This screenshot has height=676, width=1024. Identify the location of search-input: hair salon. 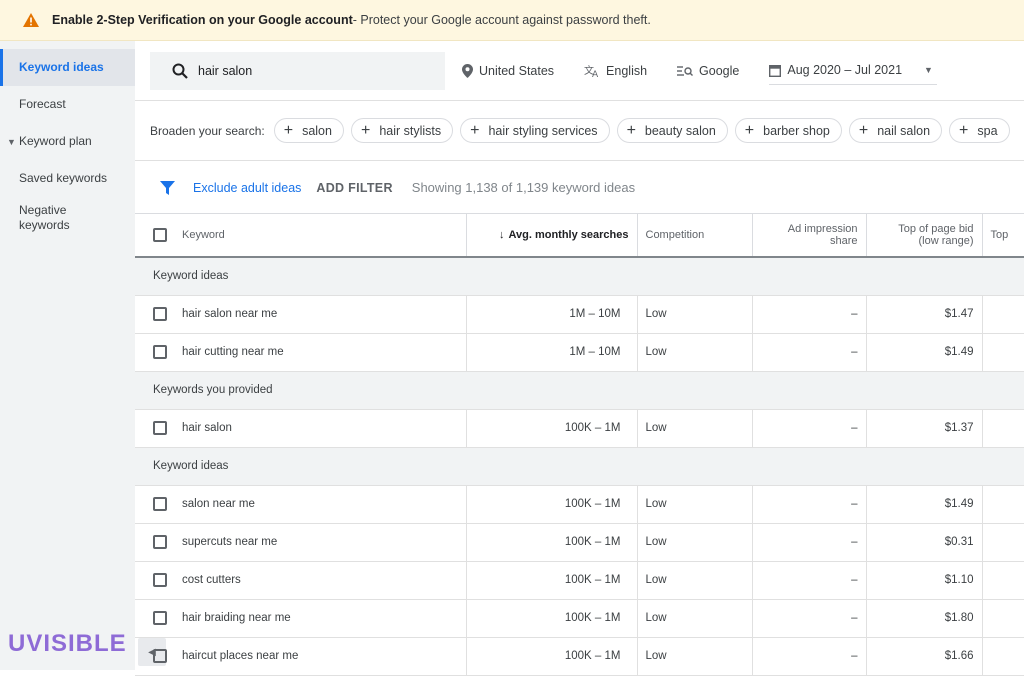
(297, 70).